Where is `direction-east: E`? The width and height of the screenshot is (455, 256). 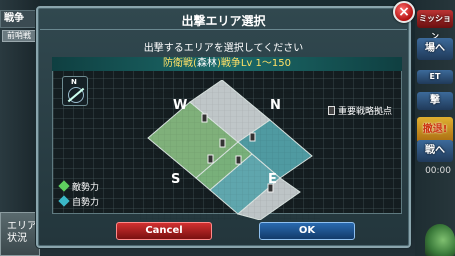 direction-east: E is located at coordinates (272, 179).